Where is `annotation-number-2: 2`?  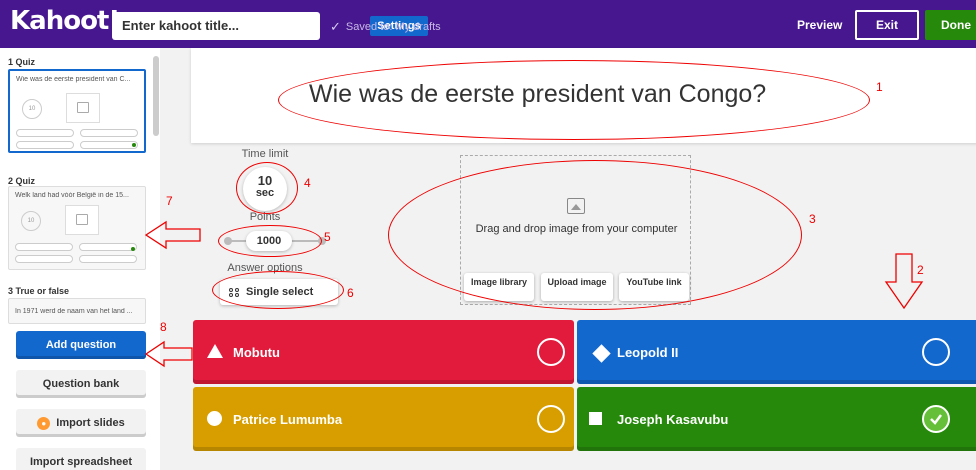
annotation-number-2: 2 is located at coordinates (920, 270).